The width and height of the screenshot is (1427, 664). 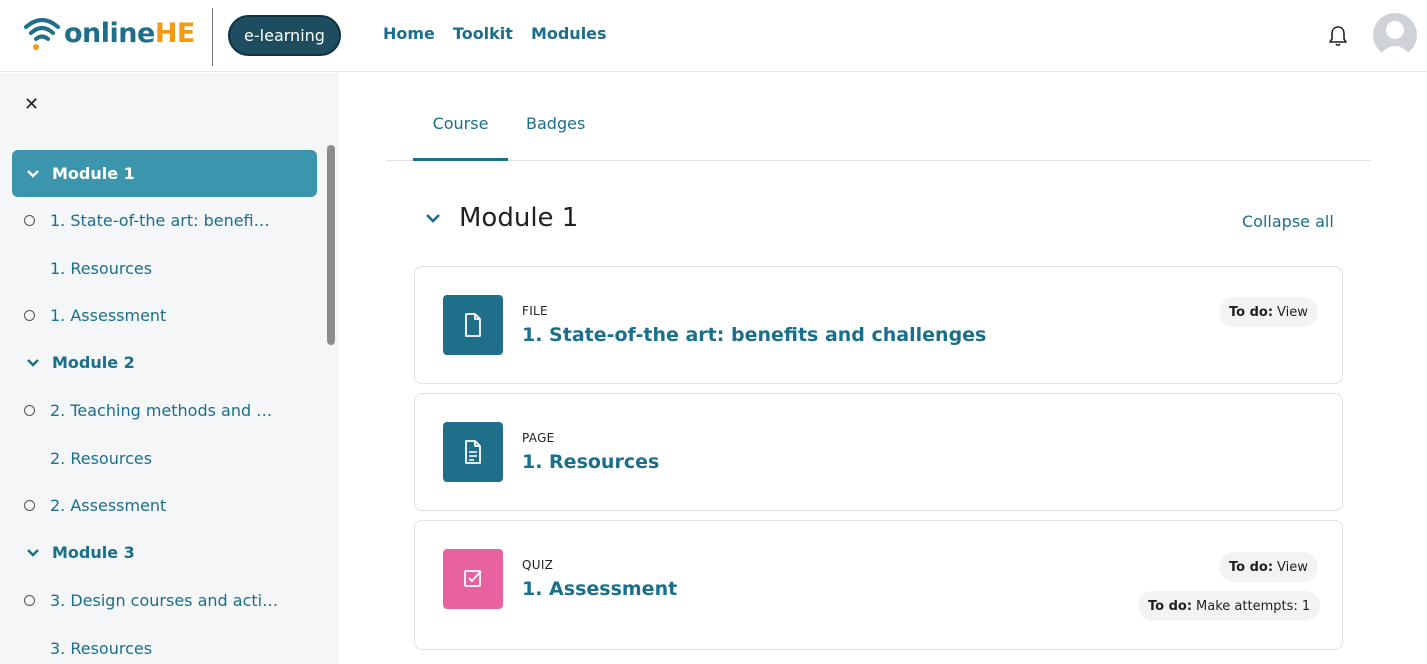 What do you see at coordinates (164, 268) in the screenshot?
I see `course-index-activity: 1. Resources` at bounding box center [164, 268].